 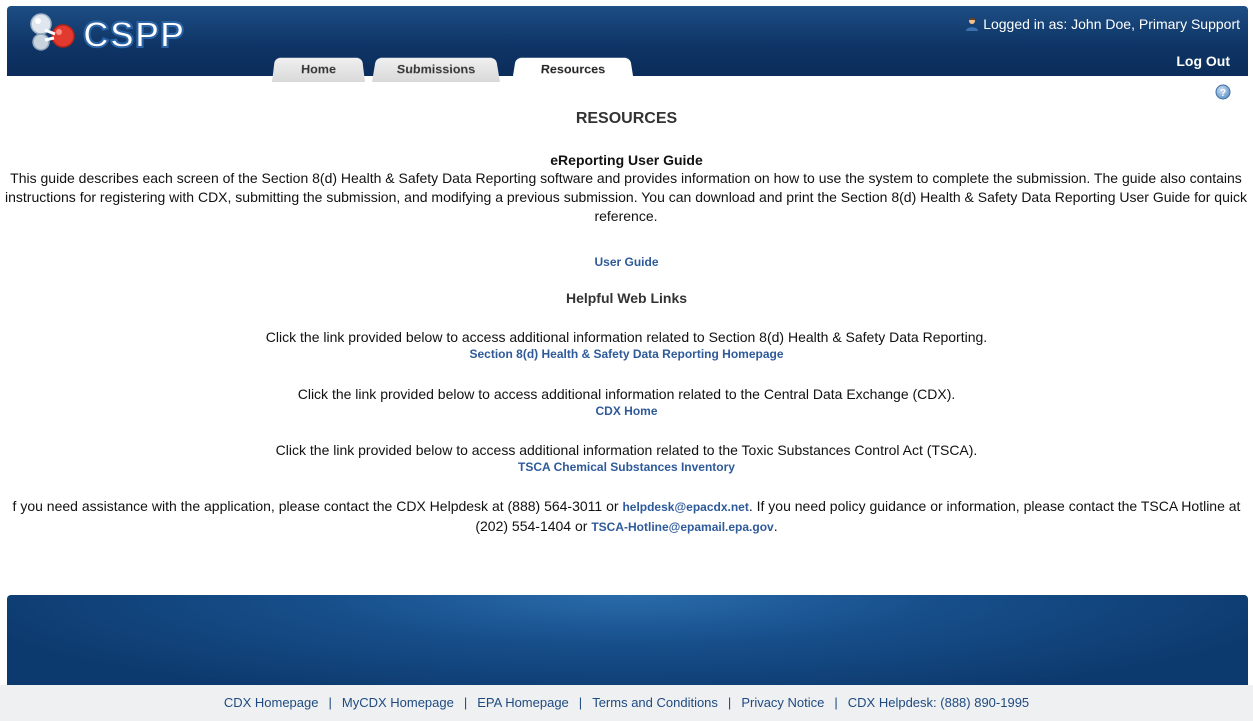 I want to click on tab-resources: Resources, so click(x=573, y=69).